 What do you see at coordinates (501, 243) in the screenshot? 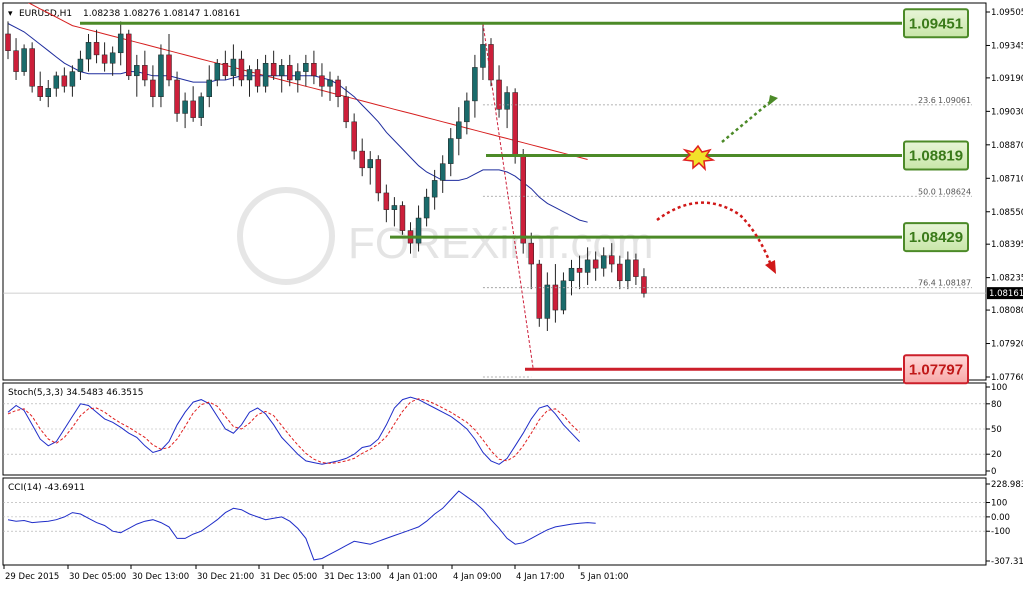
I see `watermark-text: FOREXimf.com` at bounding box center [501, 243].